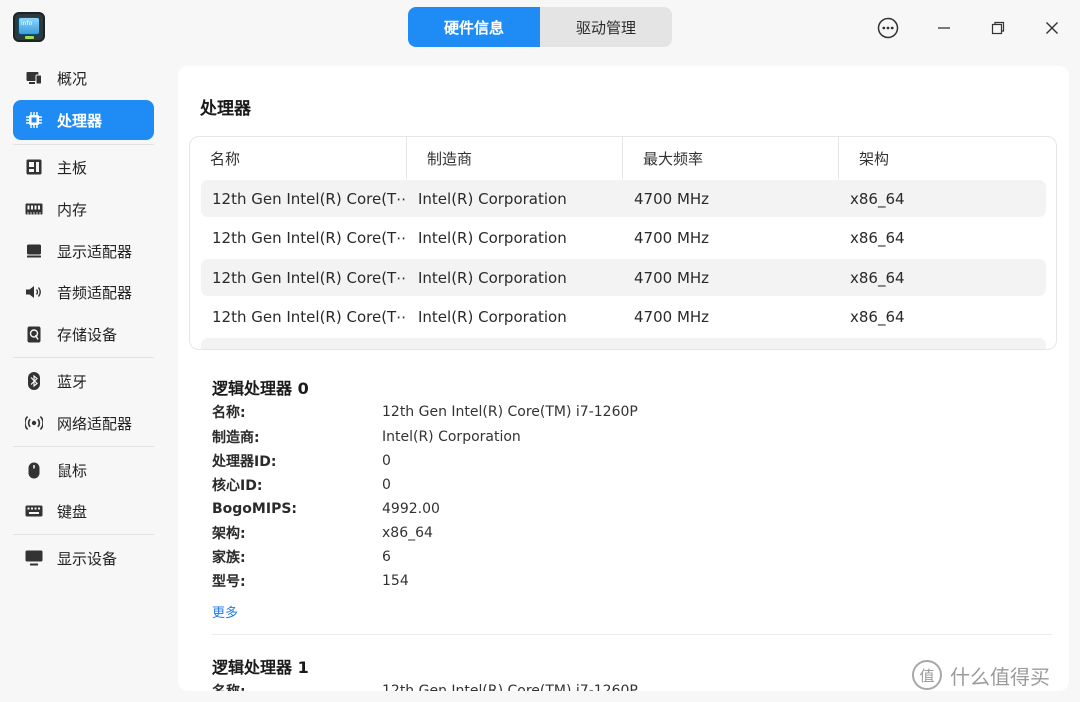  I want to click on sidebar-item-label: 概况, so click(72, 78).